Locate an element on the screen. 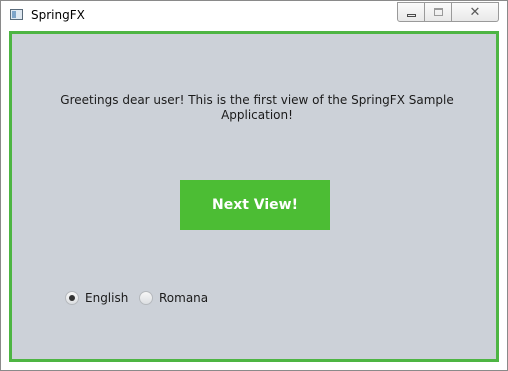 This screenshot has width=508, height=371. title-bar: SpringFX ✕ is located at coordinates (254, 15).